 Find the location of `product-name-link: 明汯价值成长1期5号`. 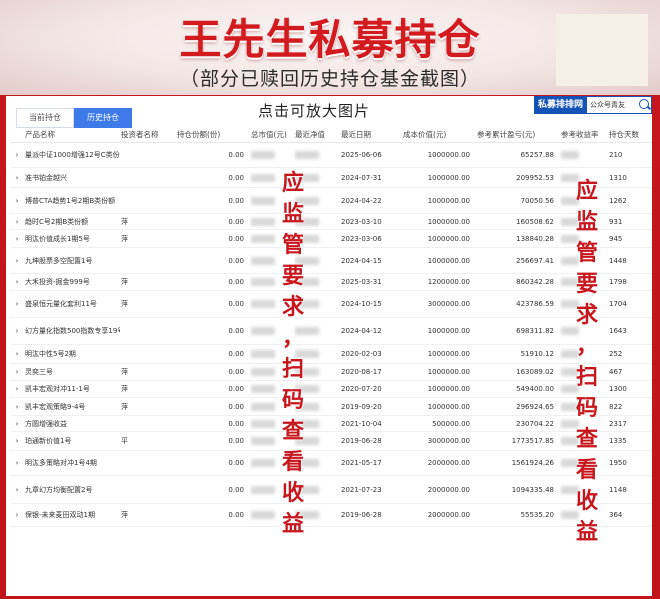

product-name-link: 明汯价值成长1期5号 is located at coordinates (72, 238).